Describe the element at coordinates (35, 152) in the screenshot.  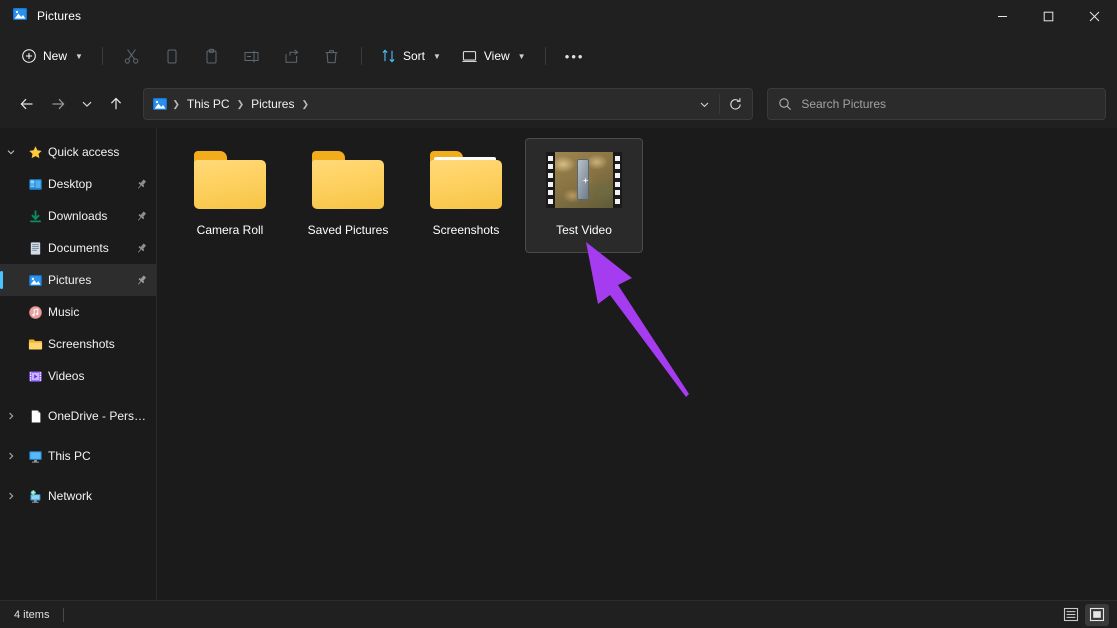
I see `star-icon` at that location.